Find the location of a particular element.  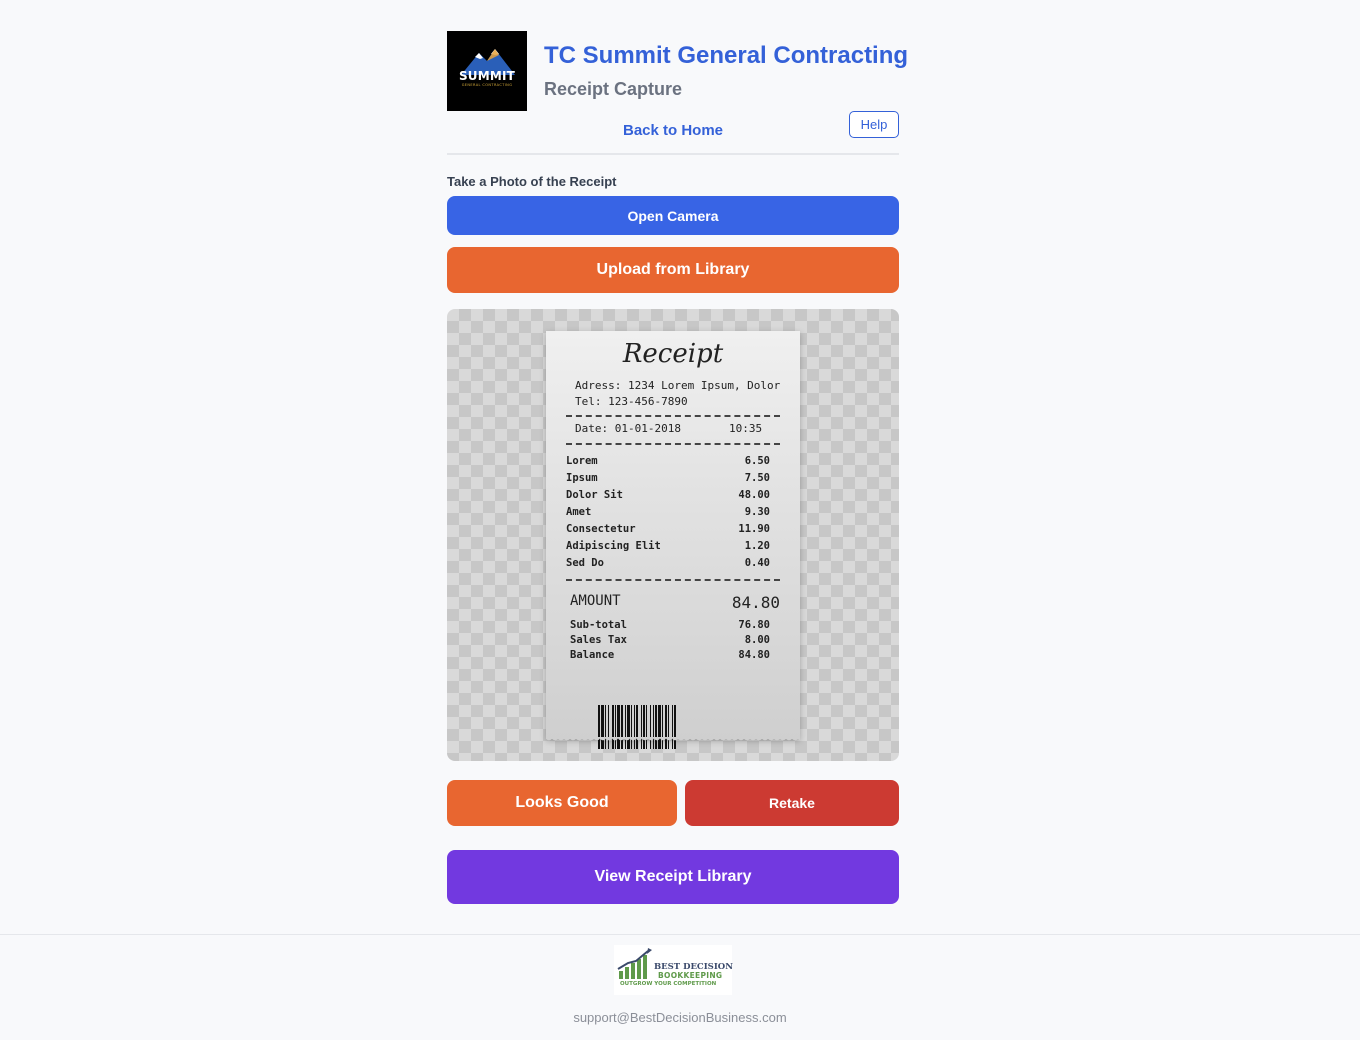

looks-good-button: Looks Good is located at coordinates (562, 803).